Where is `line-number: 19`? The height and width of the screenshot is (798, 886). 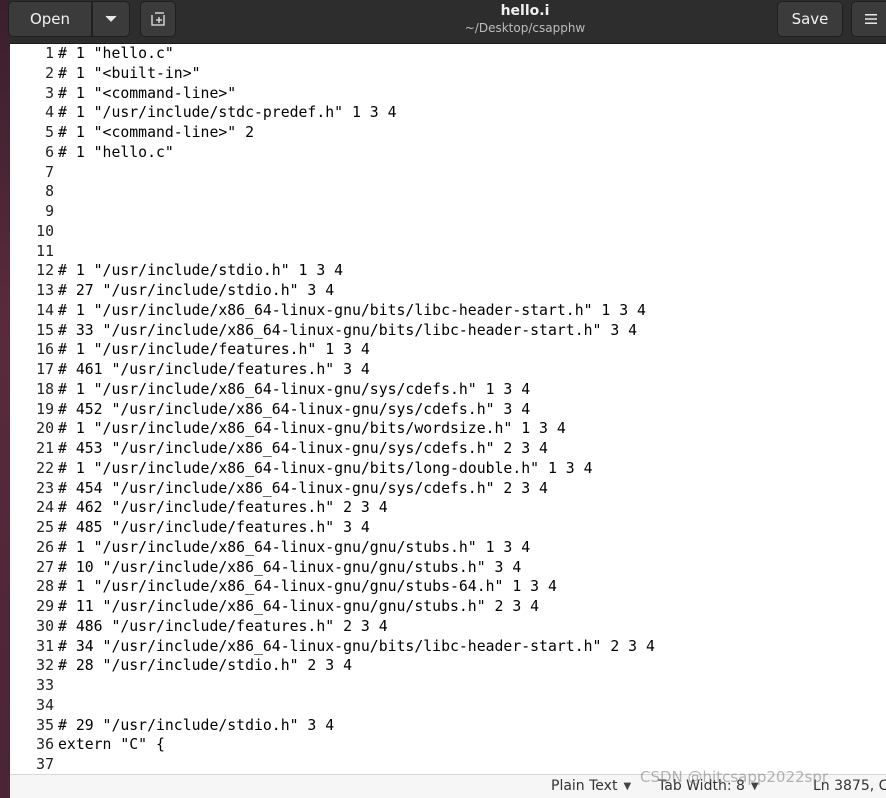
line-number: 19 is located at coordinates (45, 409).